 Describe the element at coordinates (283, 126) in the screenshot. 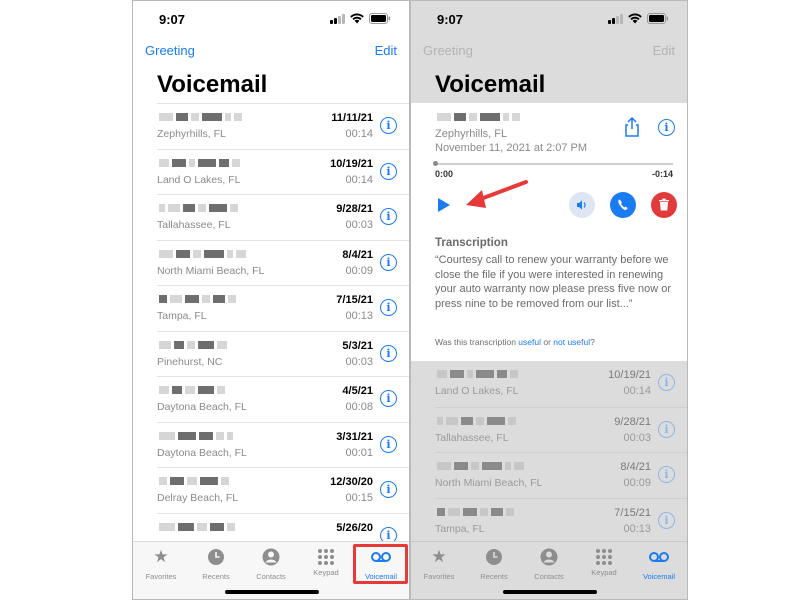

I see `voicemail-row: Zephyrhills, FL 11/11/21 00:14 i` at that location.